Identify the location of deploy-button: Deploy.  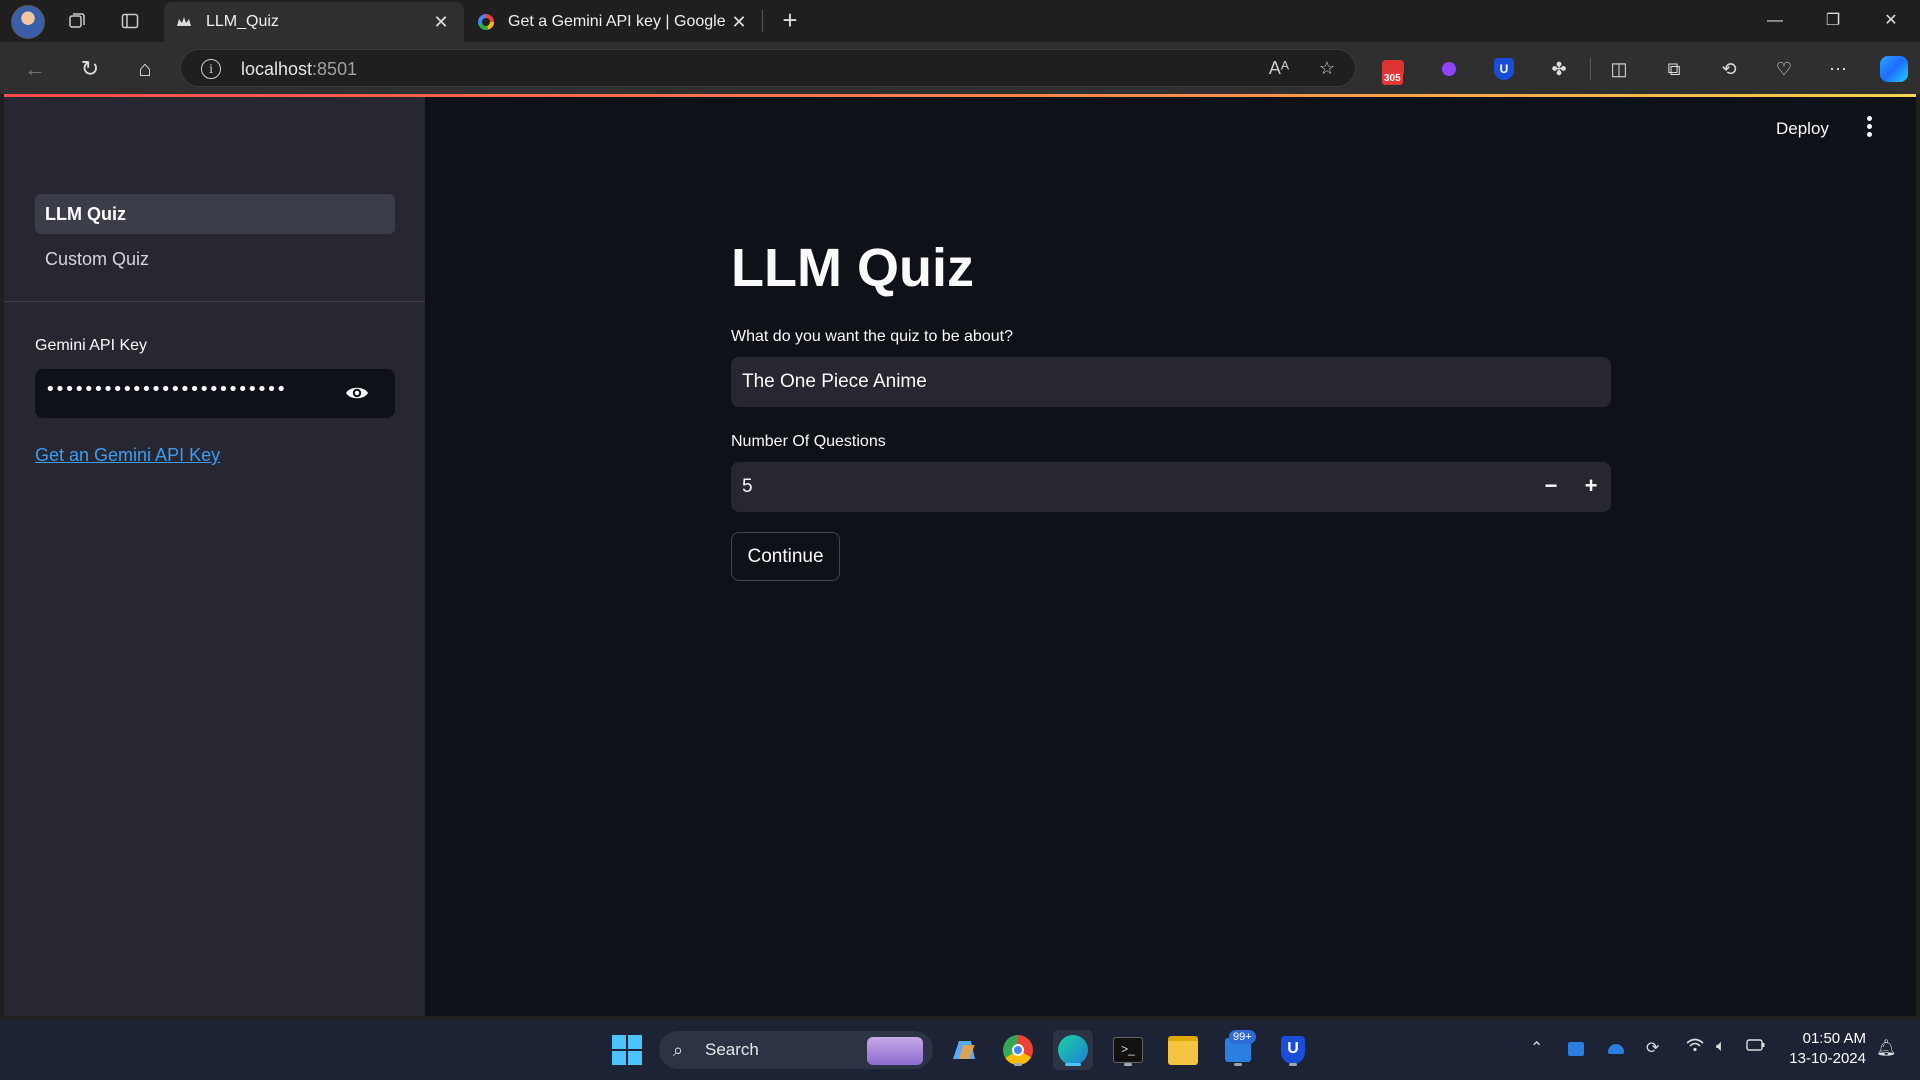
(1802, 129).